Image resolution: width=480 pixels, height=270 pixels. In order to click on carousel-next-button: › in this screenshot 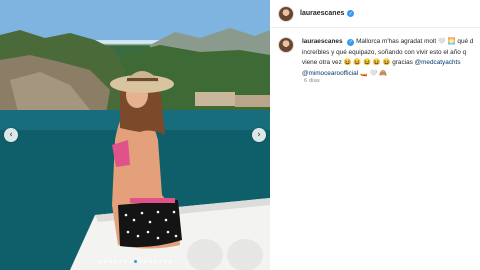, I will do `click(259, 135)`.